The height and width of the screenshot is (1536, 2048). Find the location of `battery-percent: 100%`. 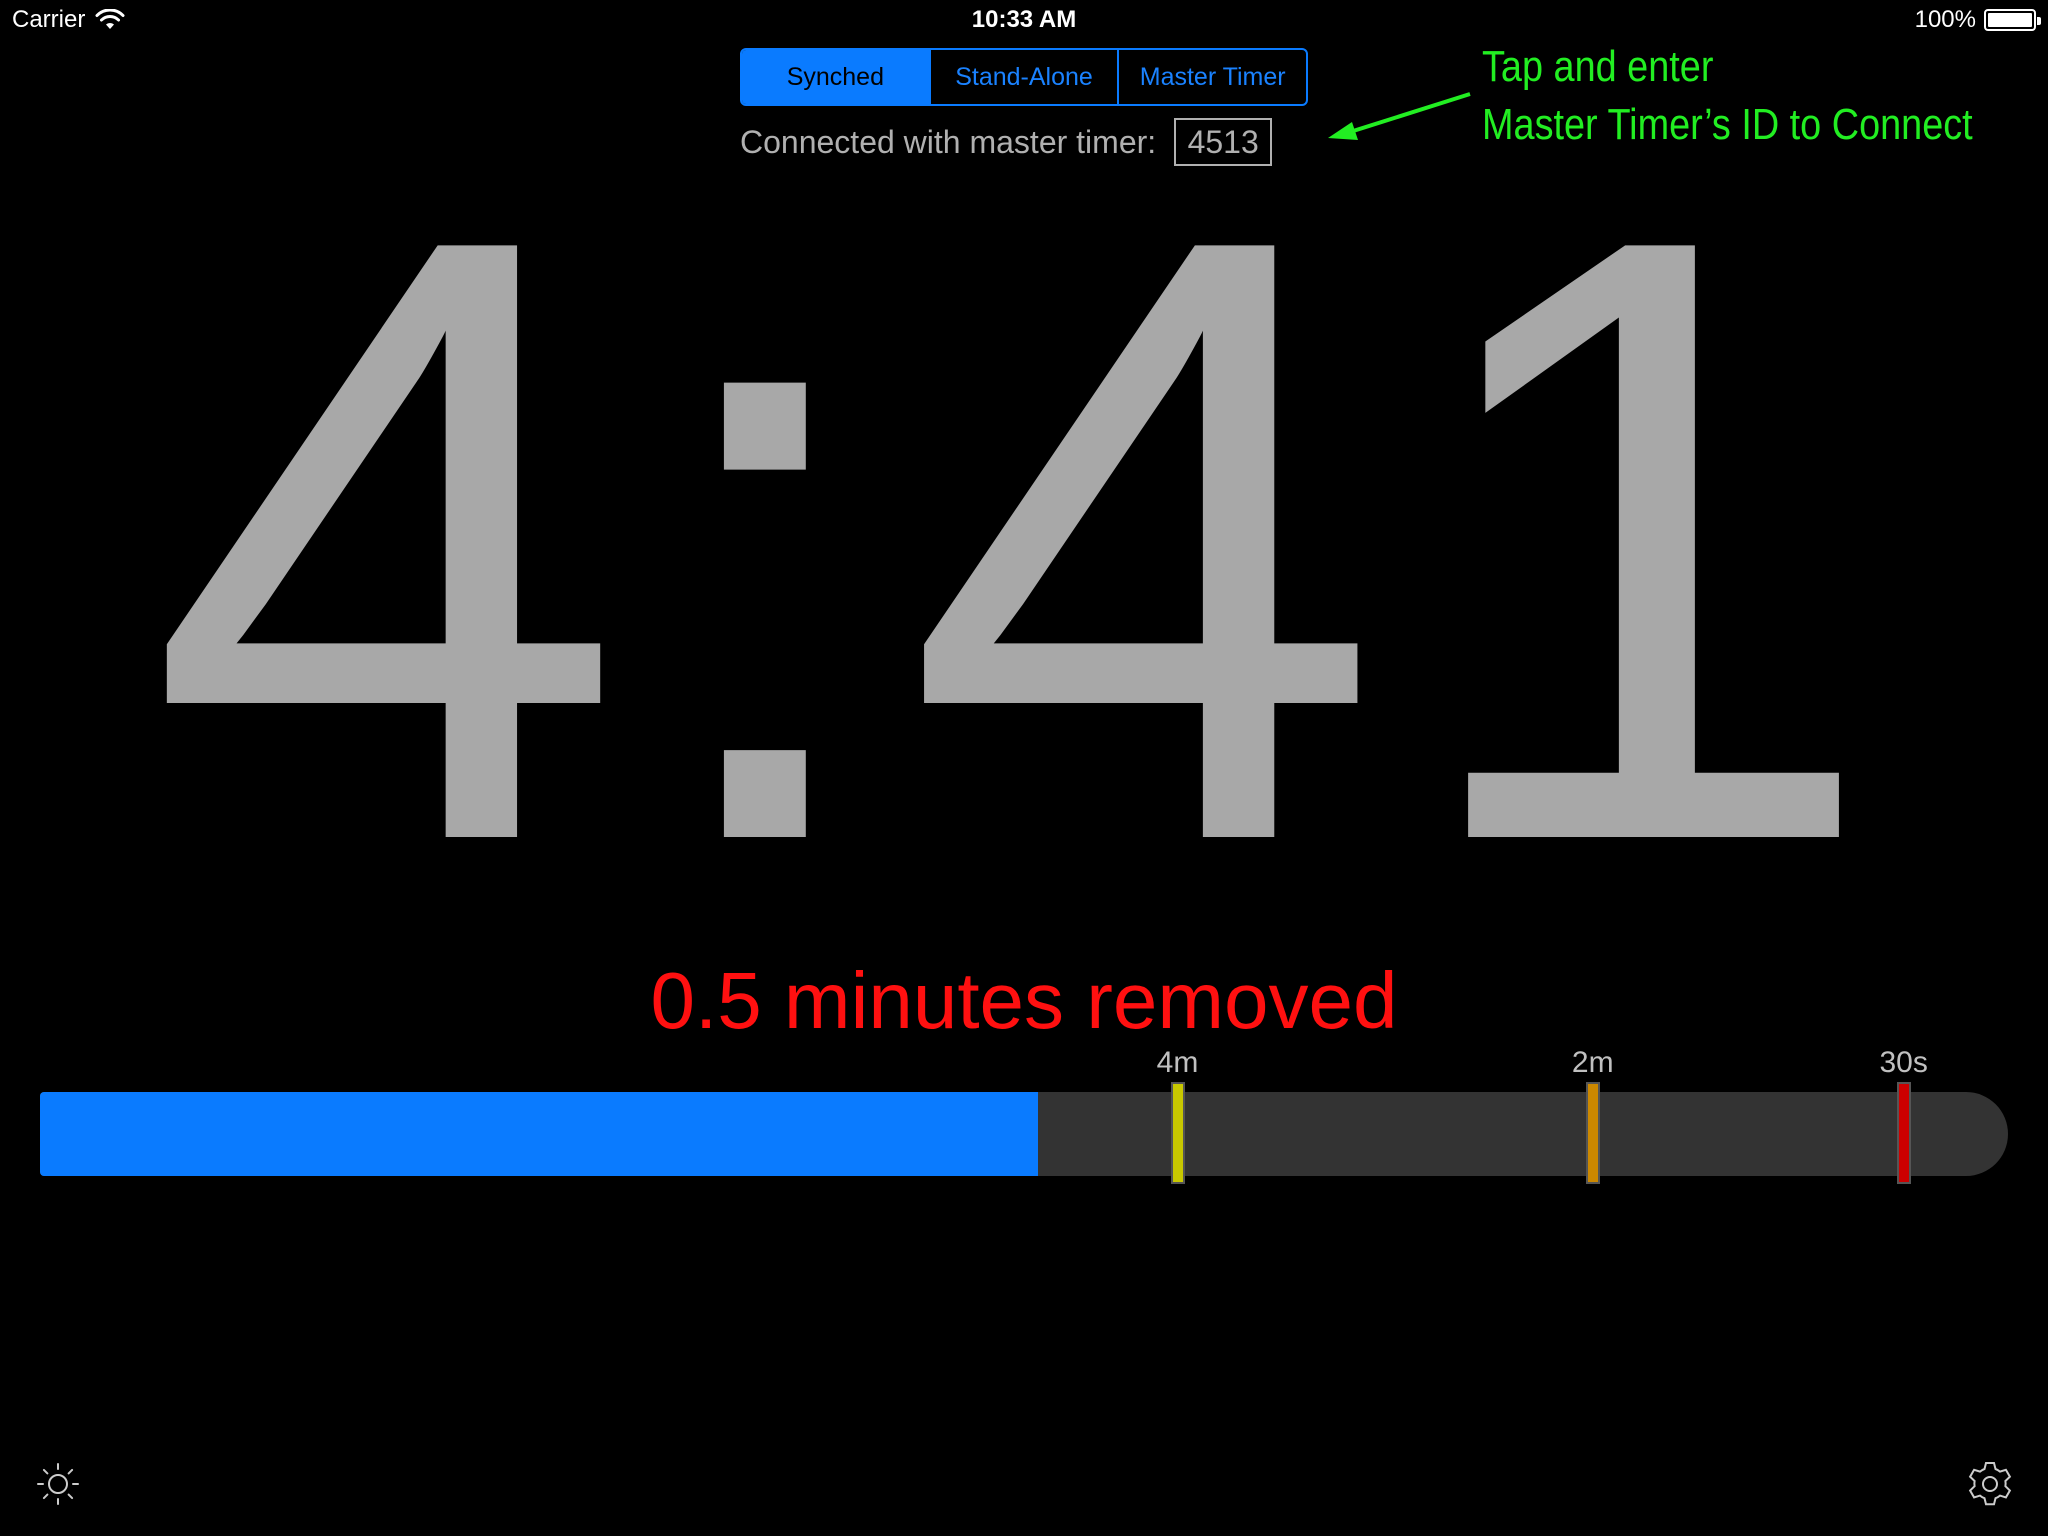

battery-percent: 100% is located at coordinates (1945, 19).